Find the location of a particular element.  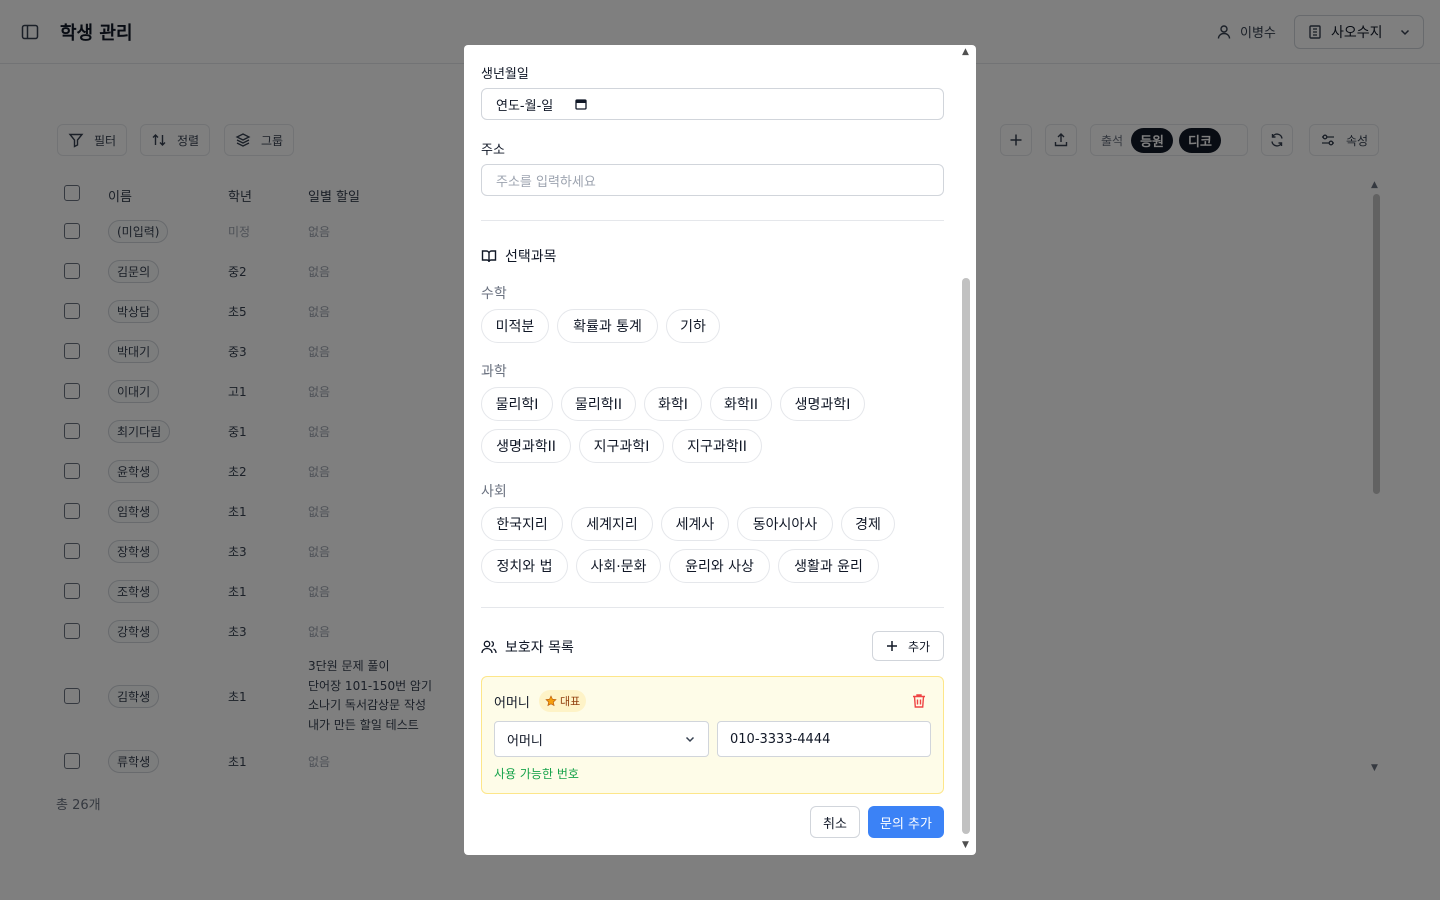

book-open-icon is located at coordinates (489, 256).